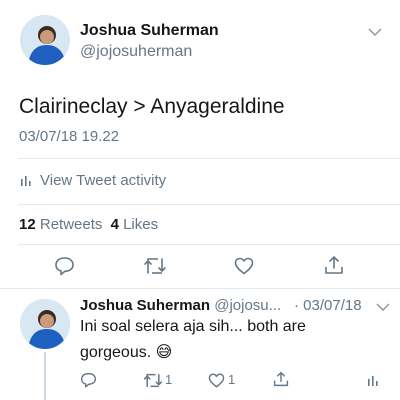 The image size is (400, 400). What do you see at coordinates (136, 52) in the screenshot?
I see `author-handle: @jojosuherman` at bounding box center [136, 52].